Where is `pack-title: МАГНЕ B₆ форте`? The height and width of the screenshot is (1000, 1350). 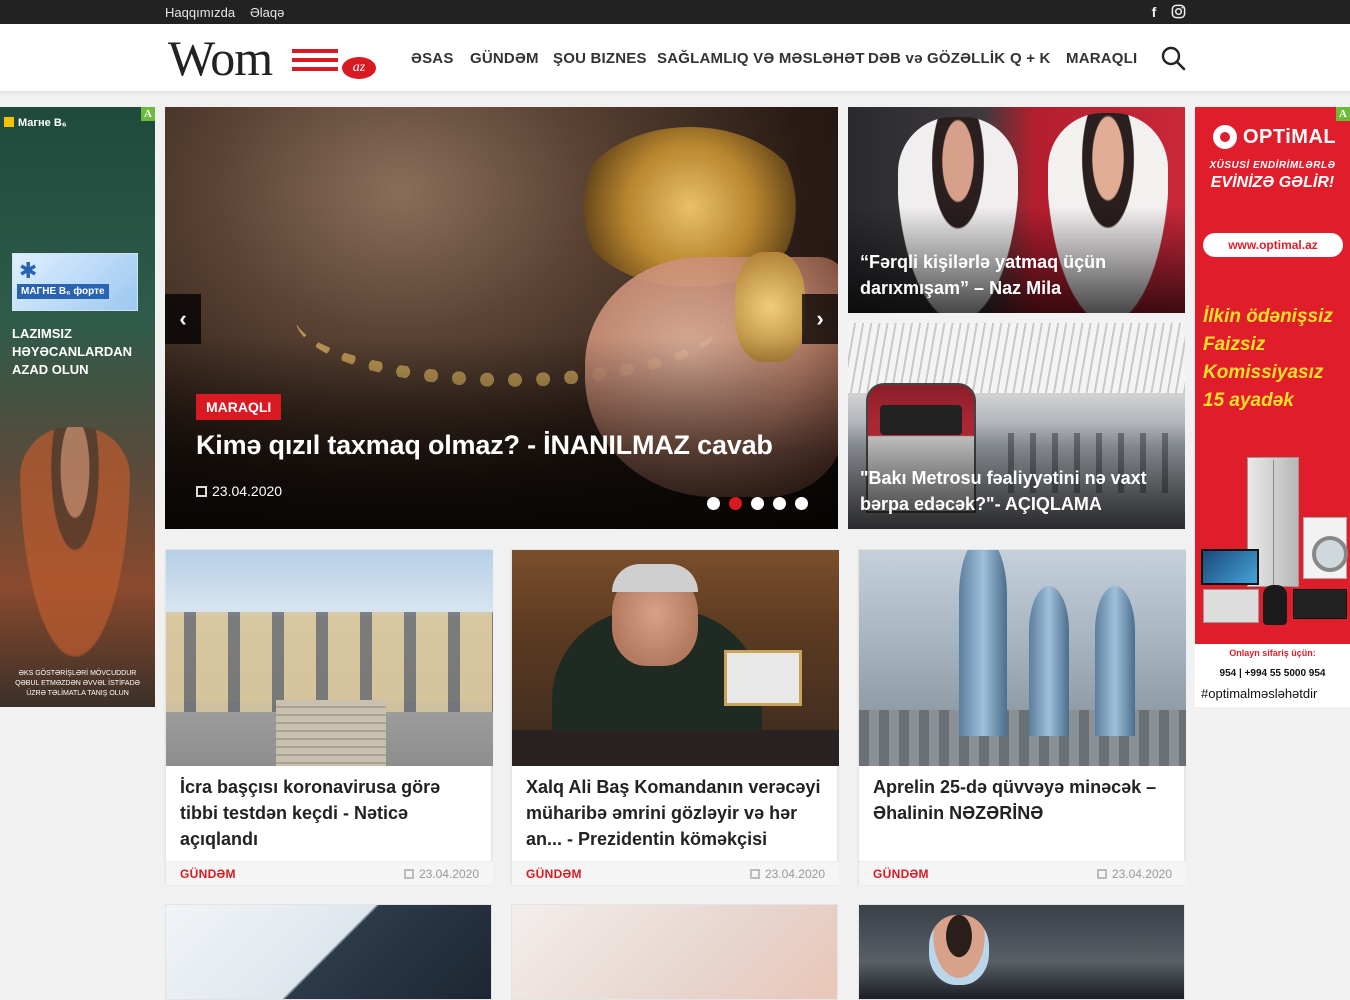 pack-title: МАГНЕ B₆ форте is located at coordinates (63, 291).